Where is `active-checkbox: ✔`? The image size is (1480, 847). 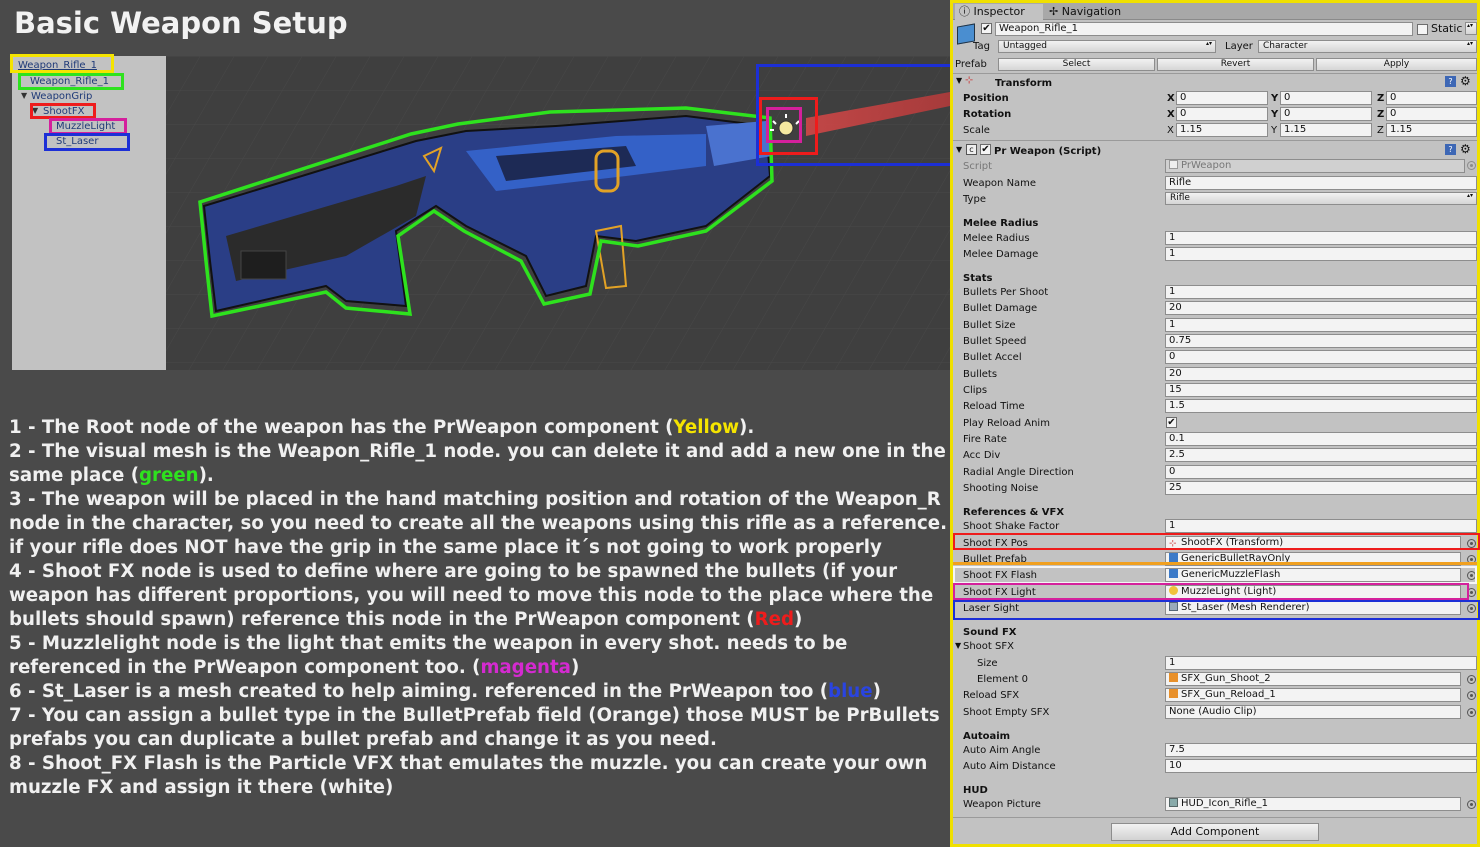
active-checkbox: ✔ is located at coordinates (986, 28).